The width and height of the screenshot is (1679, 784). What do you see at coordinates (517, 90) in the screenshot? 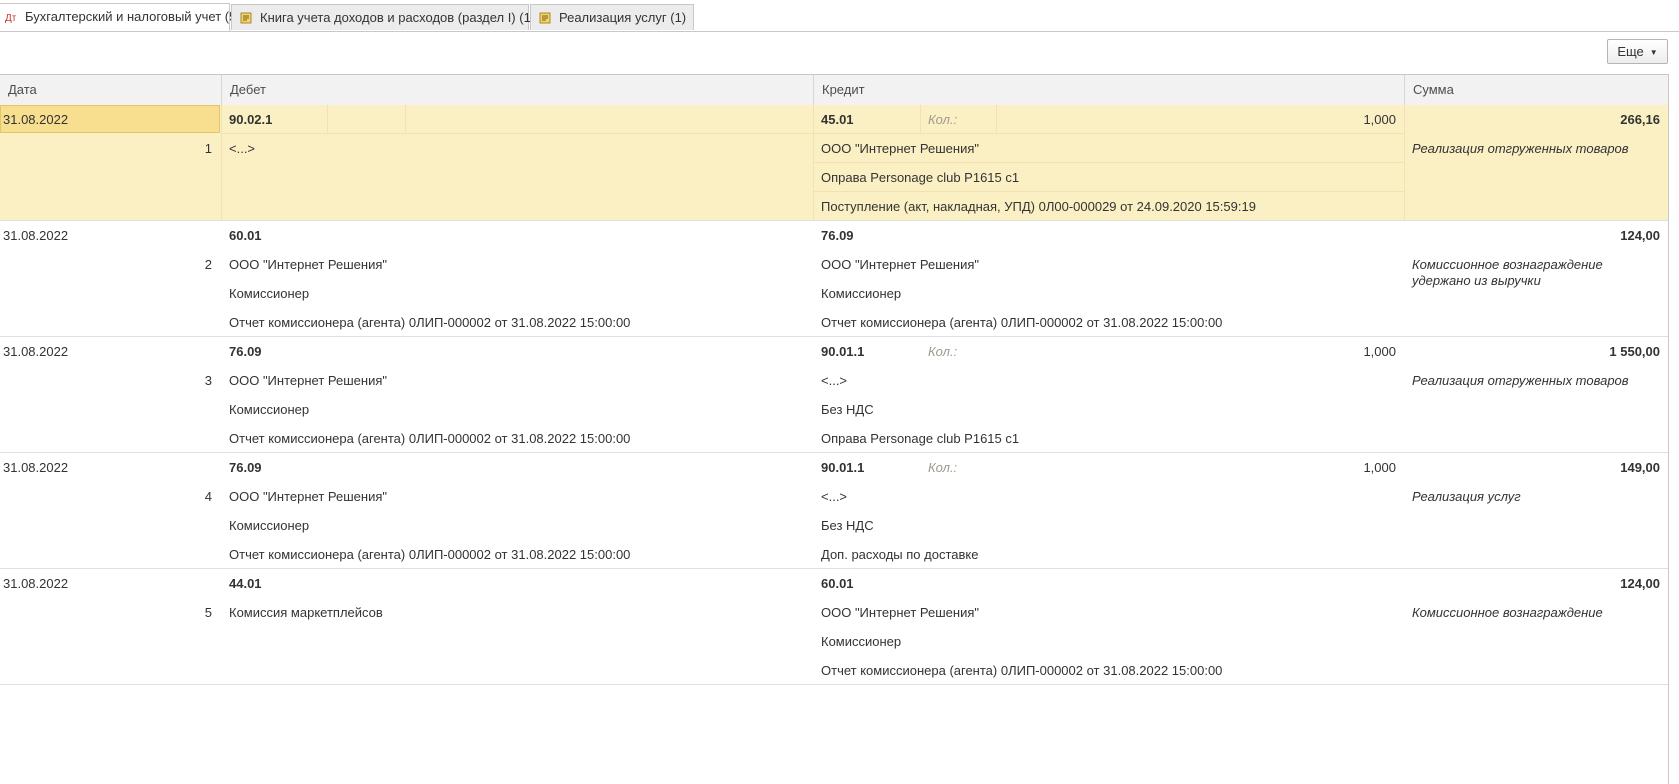
I see `column-header-debit: Дебет` at bounding box center [517, 90].